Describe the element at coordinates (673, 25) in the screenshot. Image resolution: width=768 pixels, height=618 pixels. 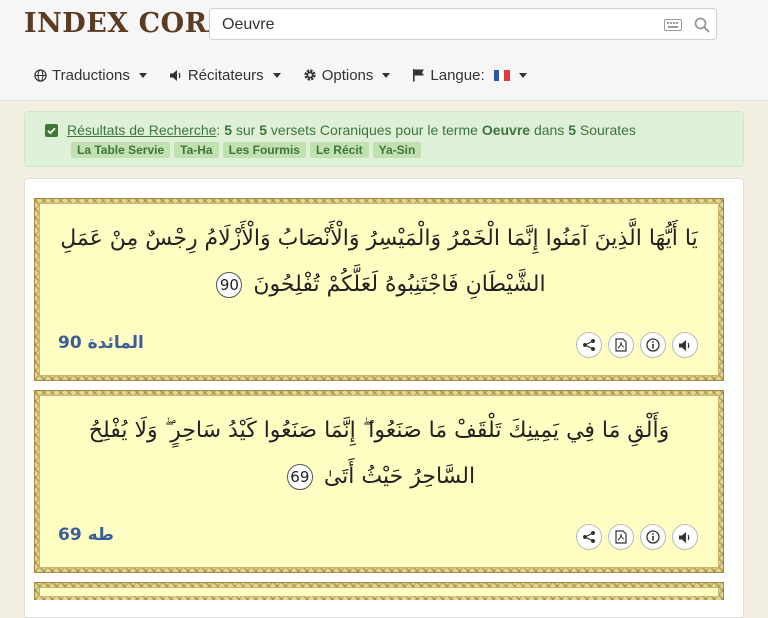
I see `keyboard-icon` at that location.